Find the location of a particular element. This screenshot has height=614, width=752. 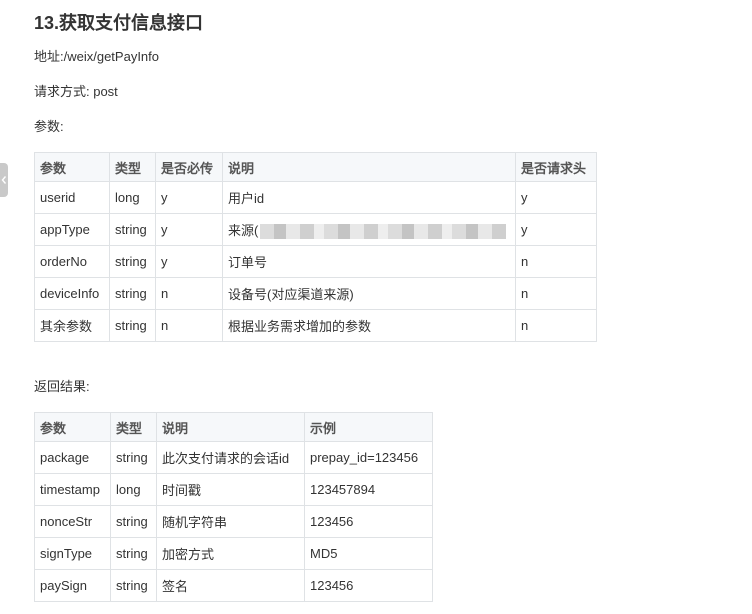

table-row: orderNo string y 订单号 n is located at coordinates (315, 261).